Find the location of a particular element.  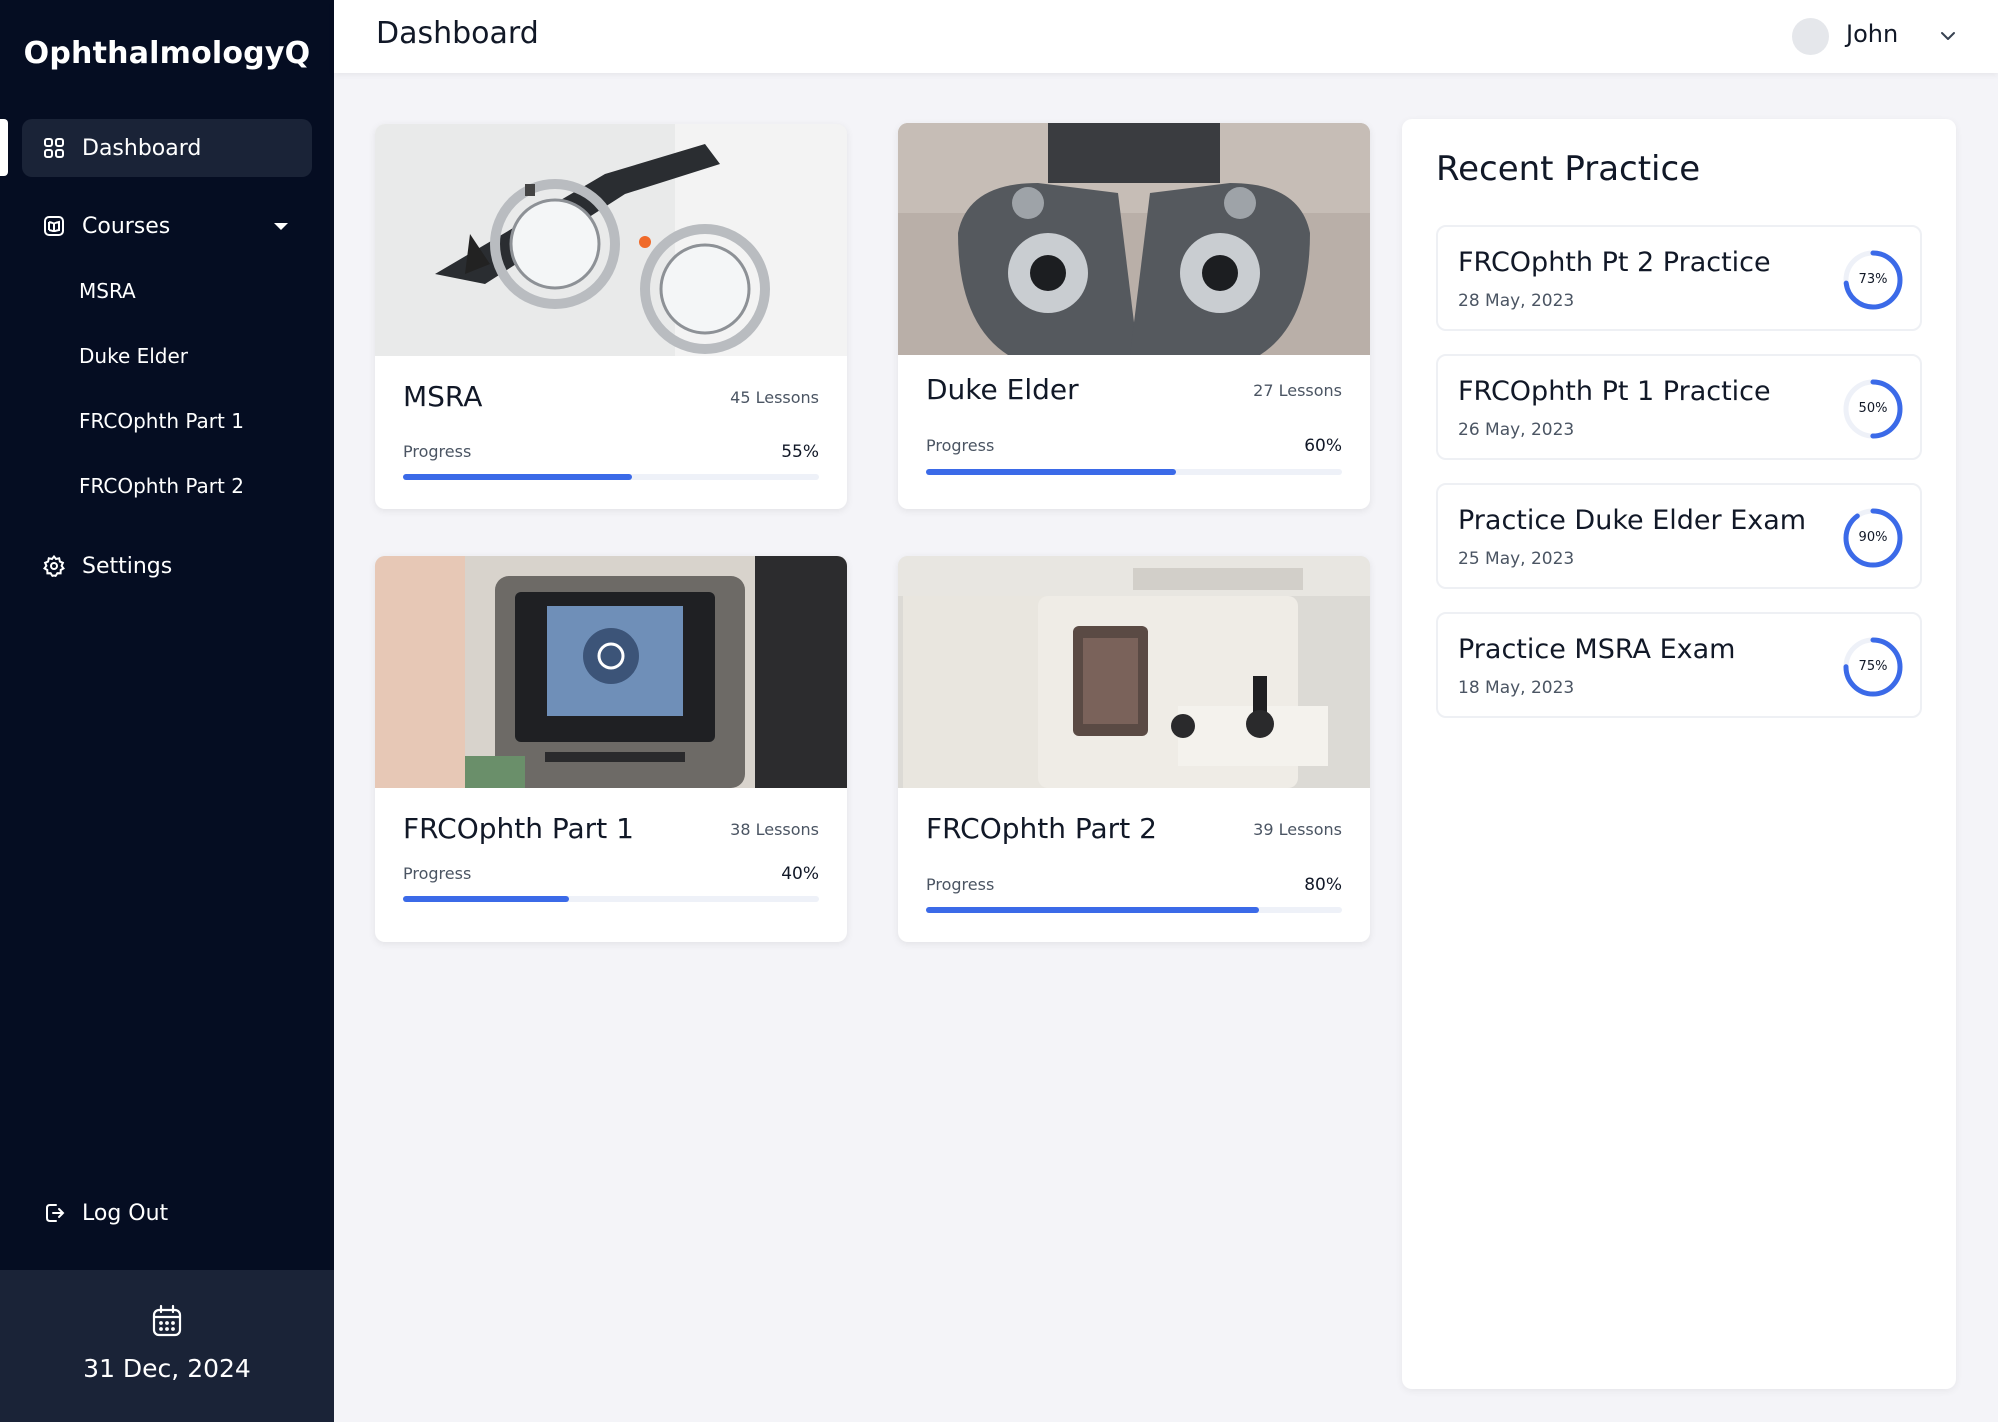

eye-scanner-image is located at coordinates (611, 672).